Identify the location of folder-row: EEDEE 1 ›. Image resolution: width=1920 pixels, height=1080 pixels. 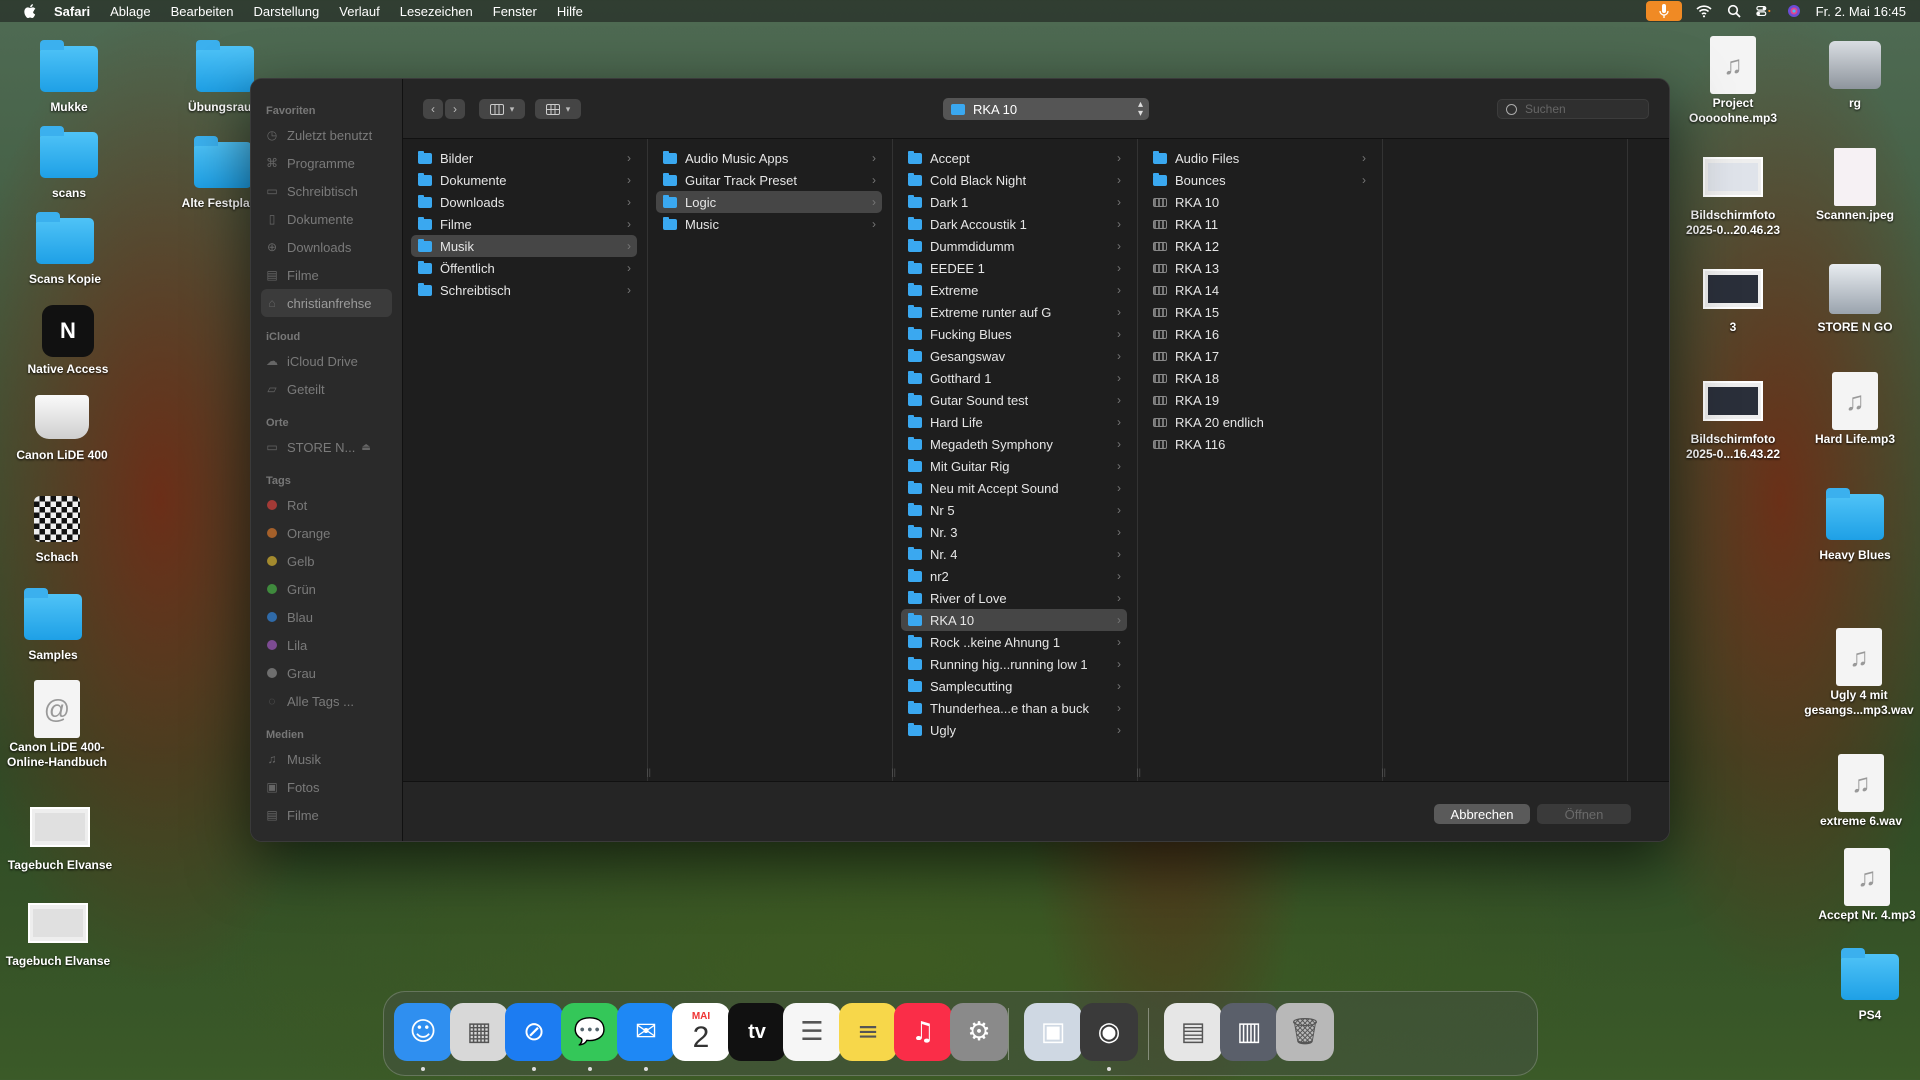
(1014, 268).